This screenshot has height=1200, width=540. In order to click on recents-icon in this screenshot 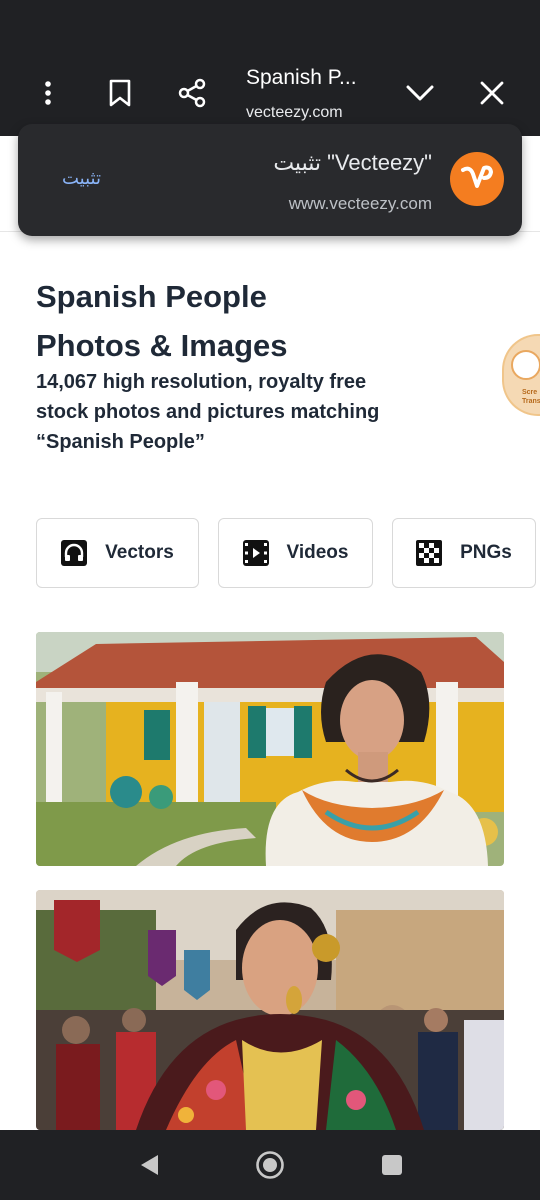, I will do `click(392, 1165)`.